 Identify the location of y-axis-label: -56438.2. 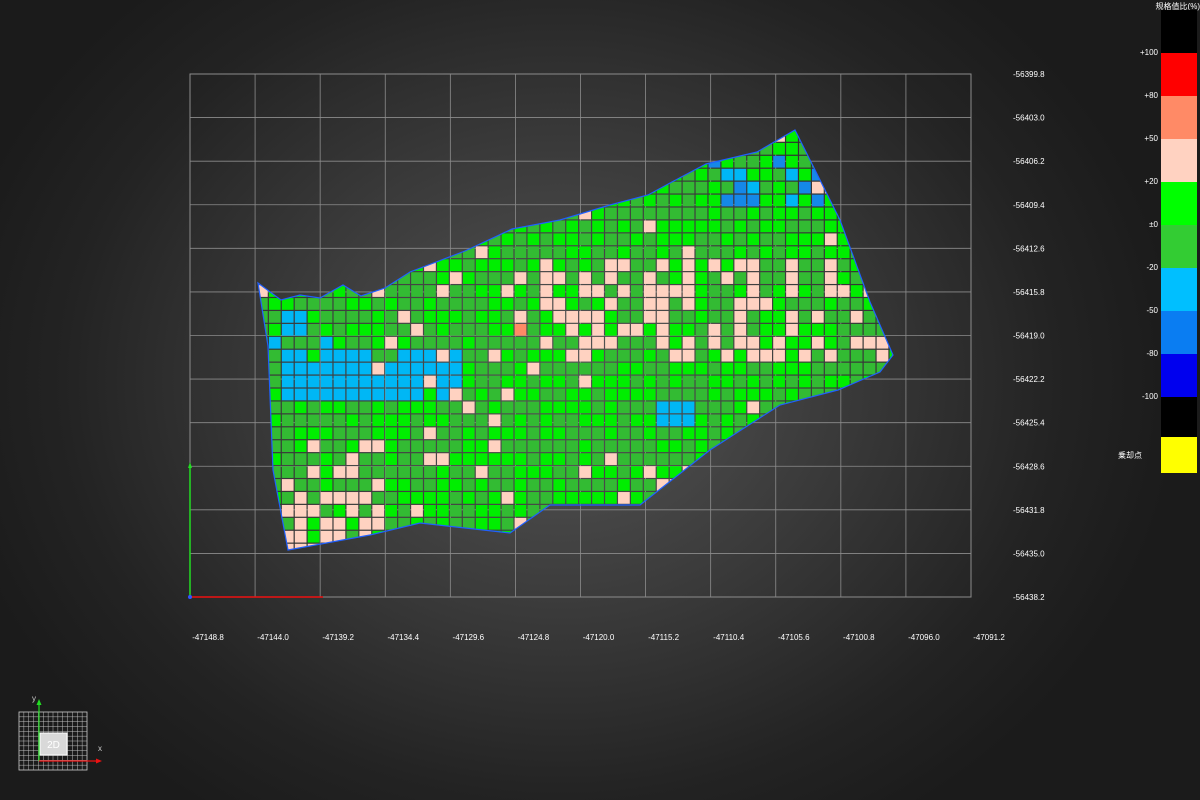
(1029, 597).